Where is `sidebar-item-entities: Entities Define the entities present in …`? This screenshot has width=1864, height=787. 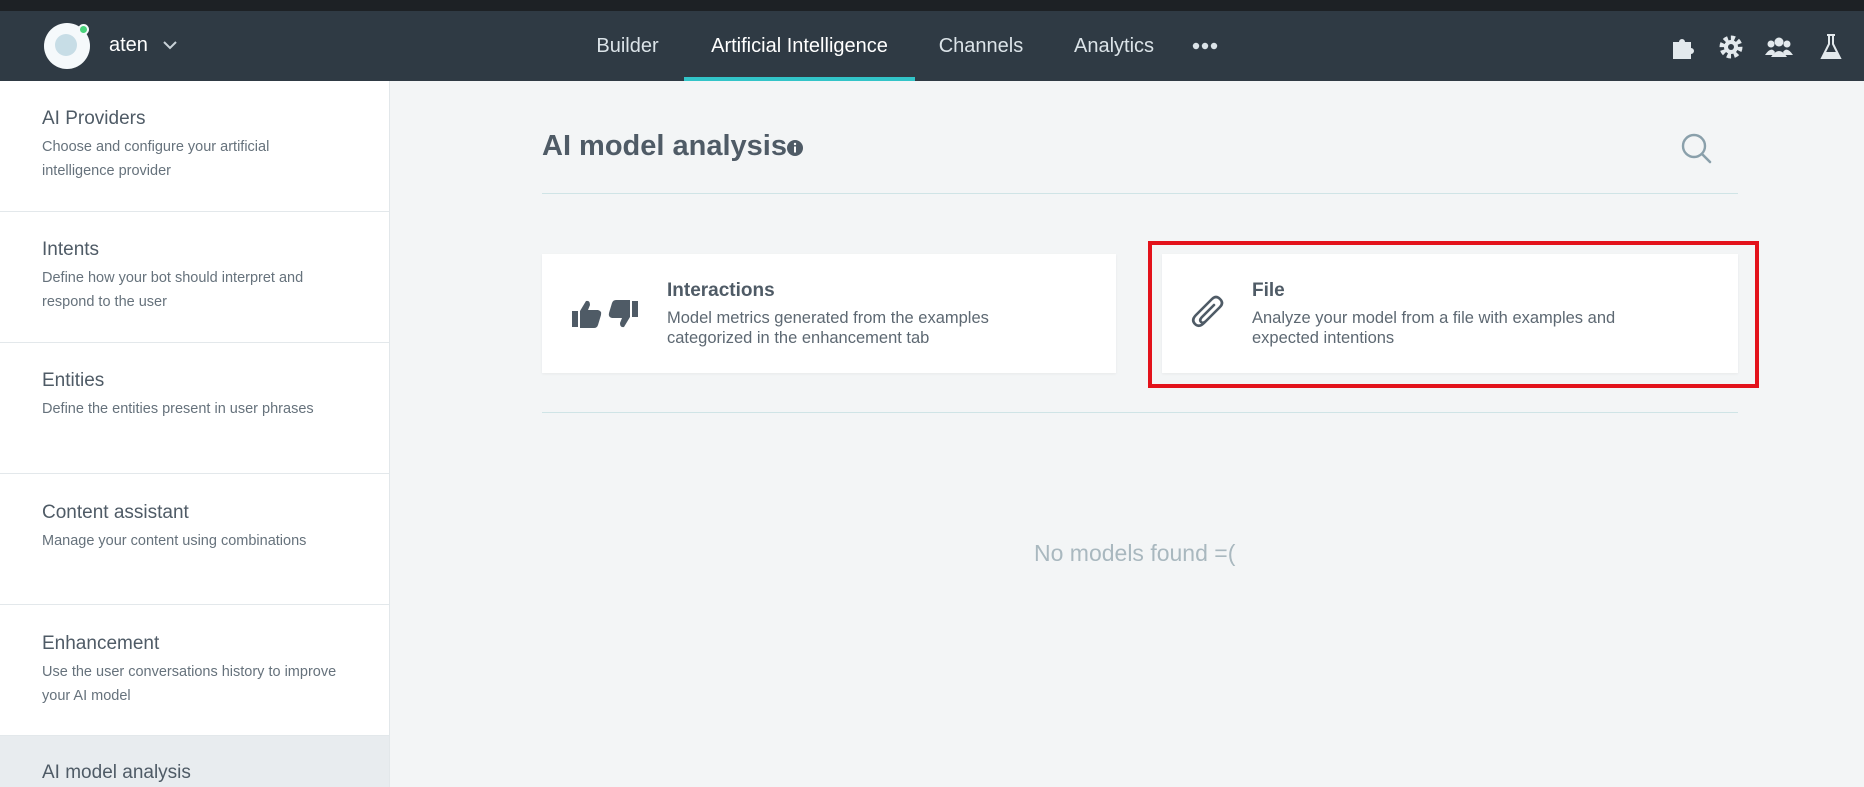 sidebar-item-entities: Entities Define the entities present in … is located at coordinates (194, 408).